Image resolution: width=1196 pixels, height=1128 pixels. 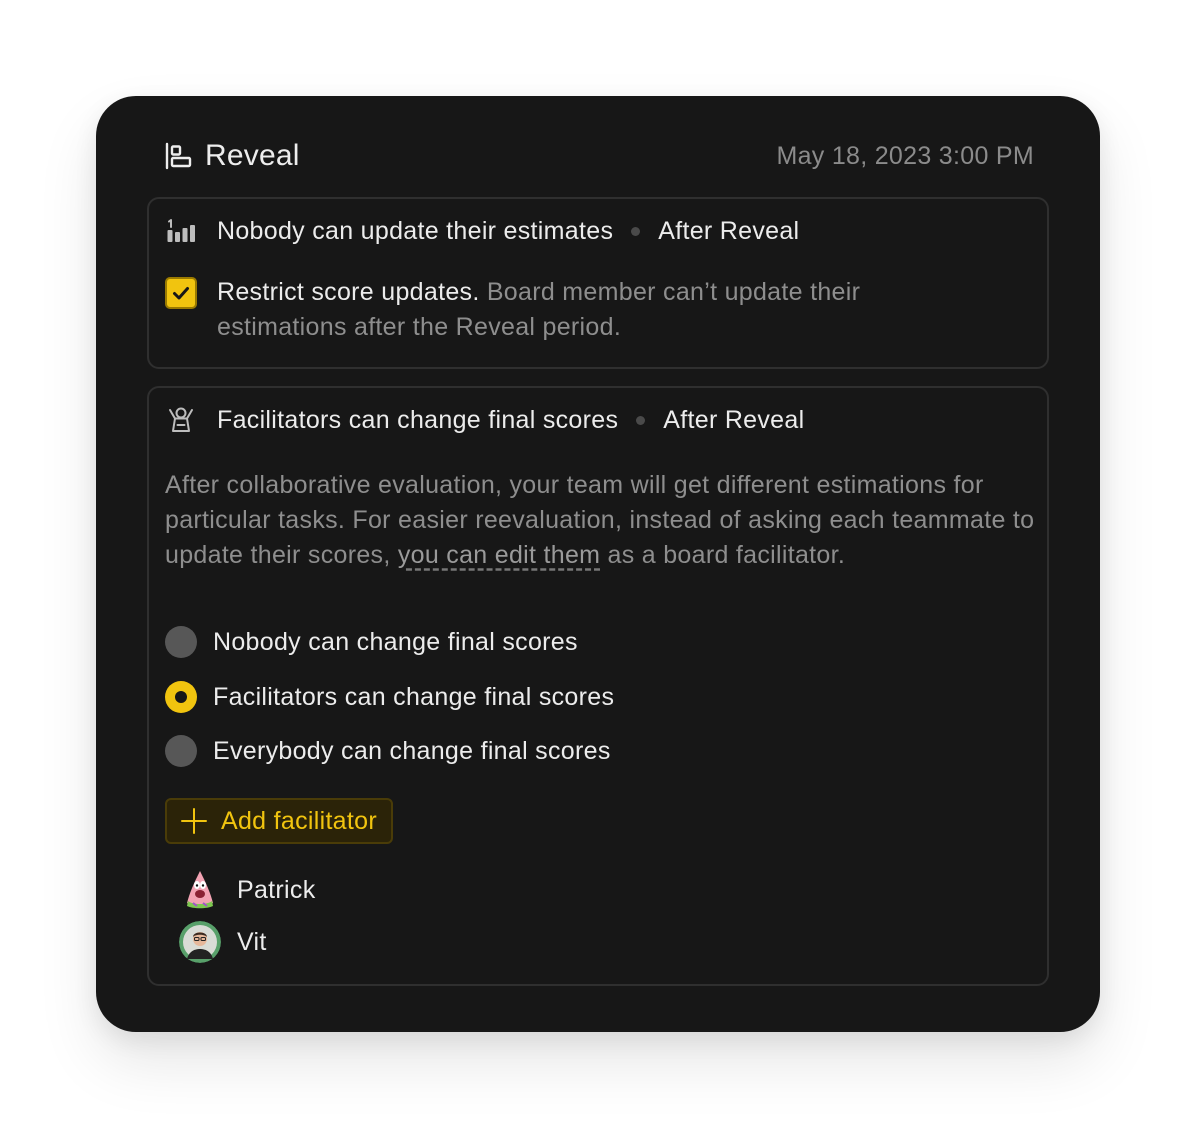 I want to click on radio-option-nobody: Nobody can change final scores, so click(x=371, y=642).